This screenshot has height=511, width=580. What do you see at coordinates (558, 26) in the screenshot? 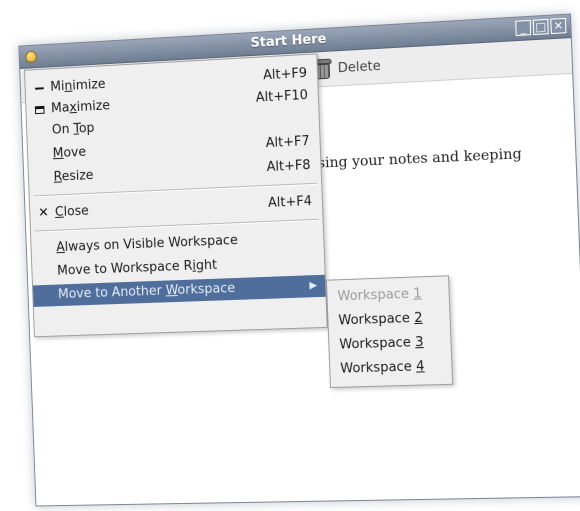
I see `close-window-icon: ✕` at bounding box center [558, 26].